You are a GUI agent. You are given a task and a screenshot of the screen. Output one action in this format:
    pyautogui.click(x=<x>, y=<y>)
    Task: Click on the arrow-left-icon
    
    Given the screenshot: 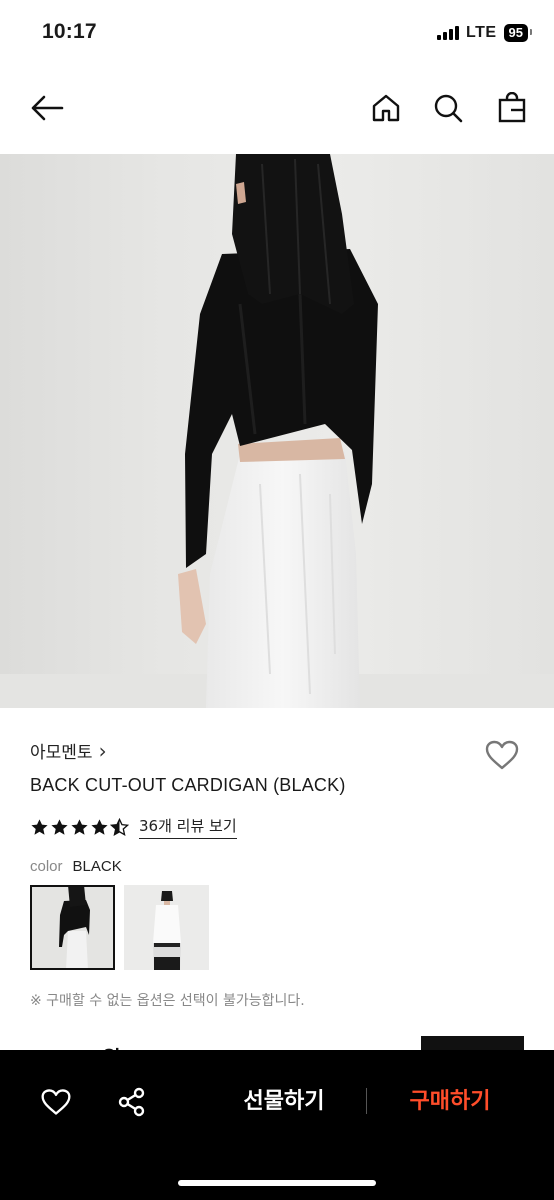 What is the action you would take?
    pyautogui.click(x=47, y=108)
    